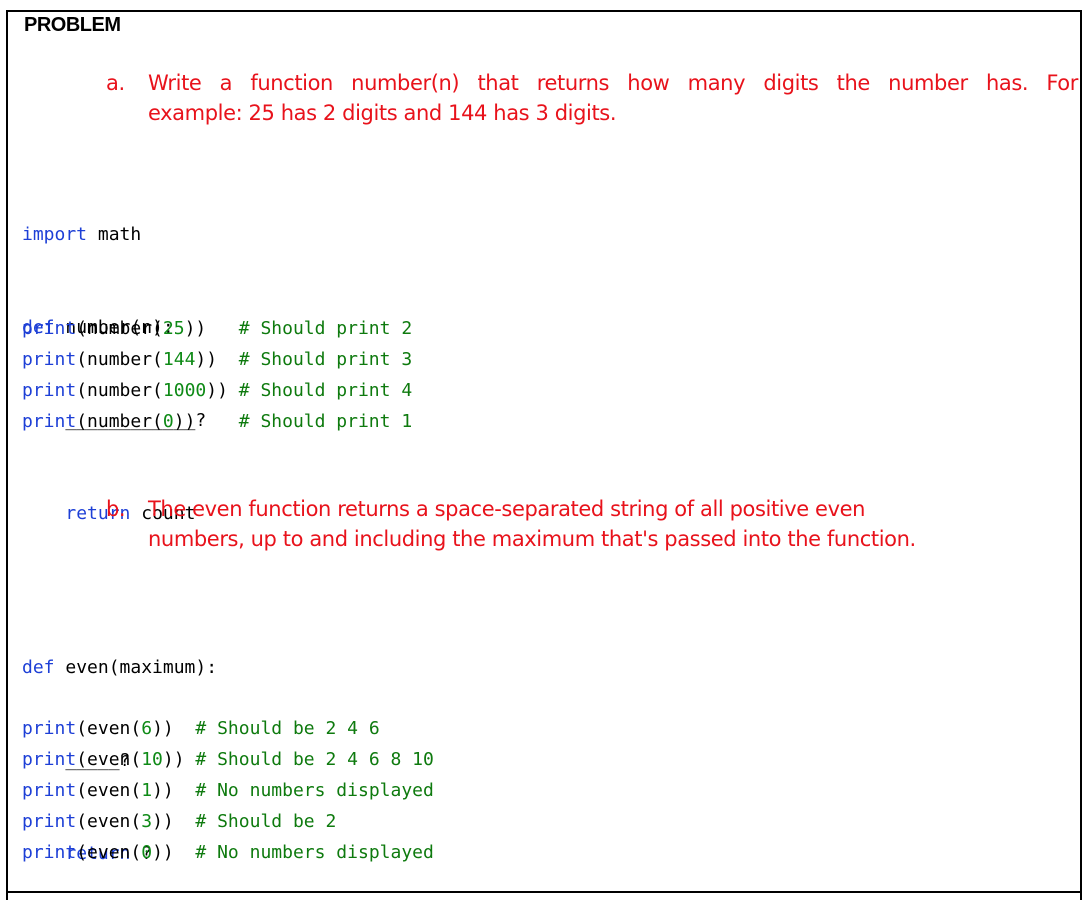 The height and width of the screenshot is (902, 1092). I want to click on test-line: print(even(1)) # No numbers displayed, so click(228, 790).